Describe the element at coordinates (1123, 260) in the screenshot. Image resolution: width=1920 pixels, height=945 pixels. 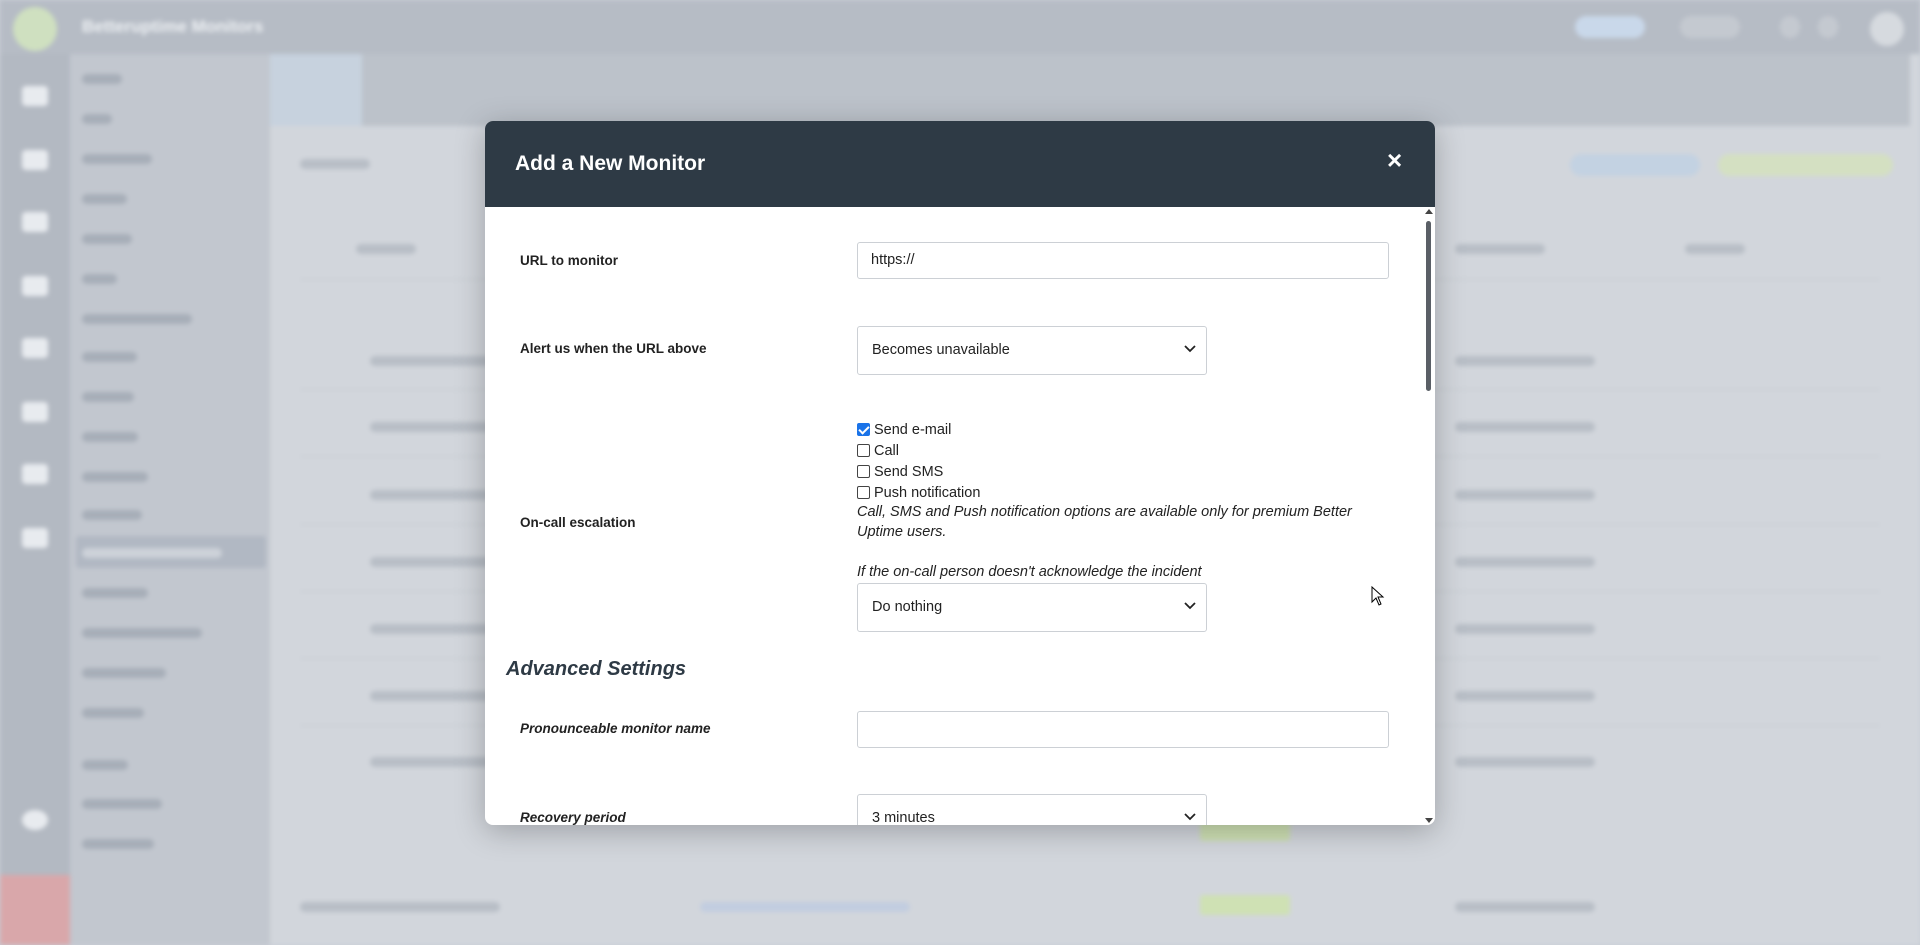
I see `url-input` at that location.